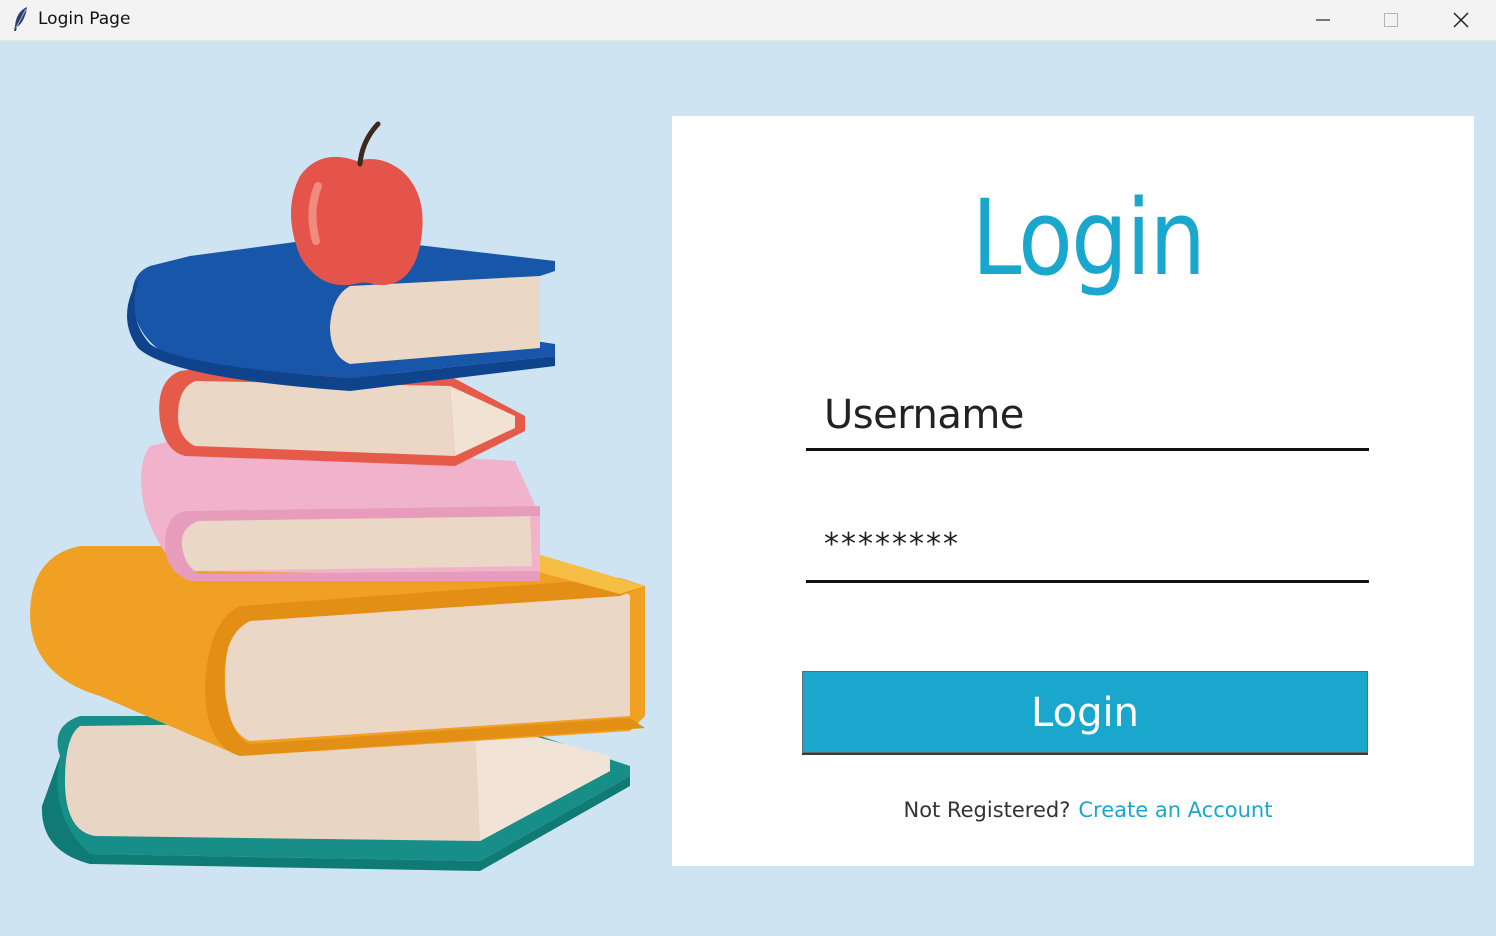  Describe the element at coordinates (924, 415) in the screenshot. I see `username-value: Username` at that location.